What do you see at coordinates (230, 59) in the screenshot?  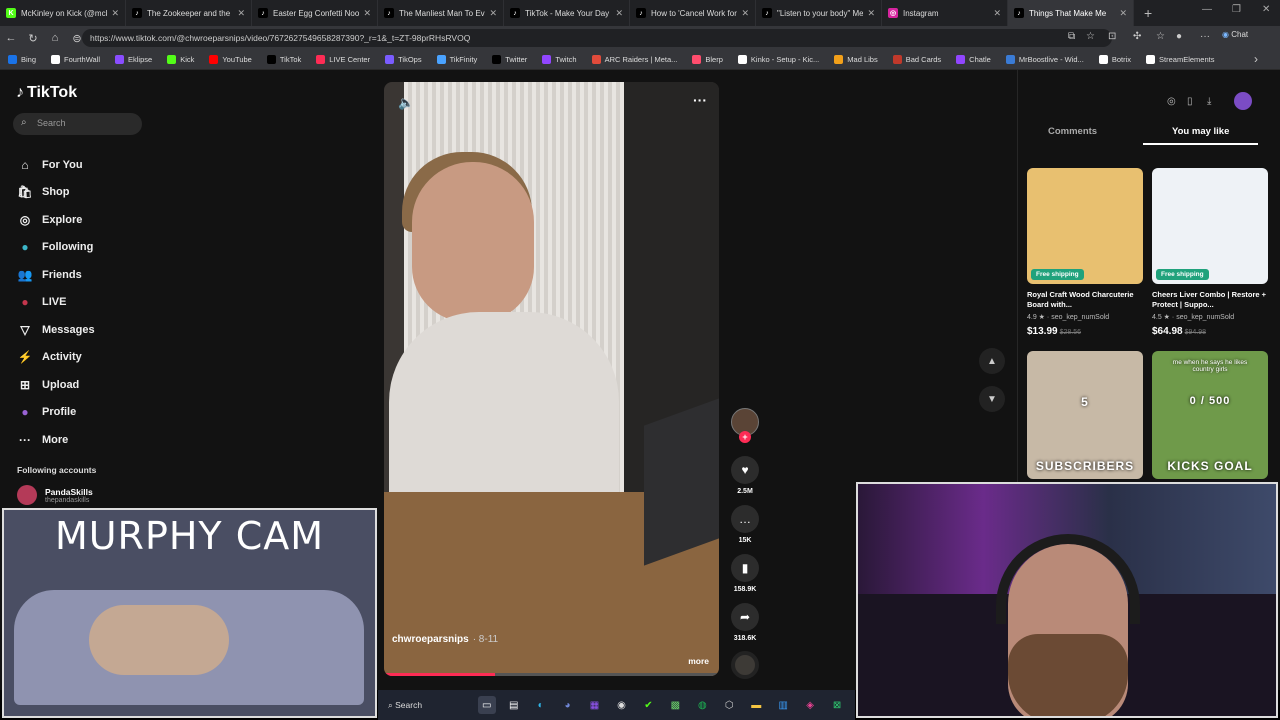 I see `bookmark-item: YouTube` at bounding box center [230, 59].